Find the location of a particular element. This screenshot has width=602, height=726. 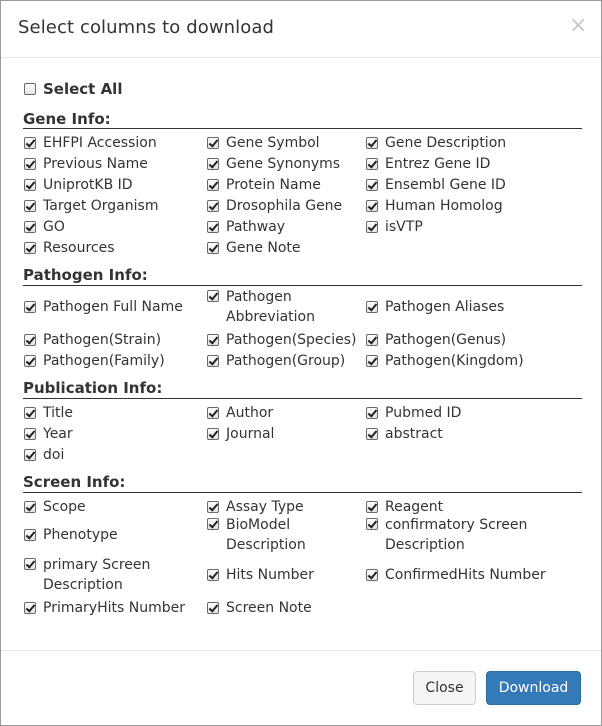

checkbox-gene-symbol is located at coordinates (213, 143).